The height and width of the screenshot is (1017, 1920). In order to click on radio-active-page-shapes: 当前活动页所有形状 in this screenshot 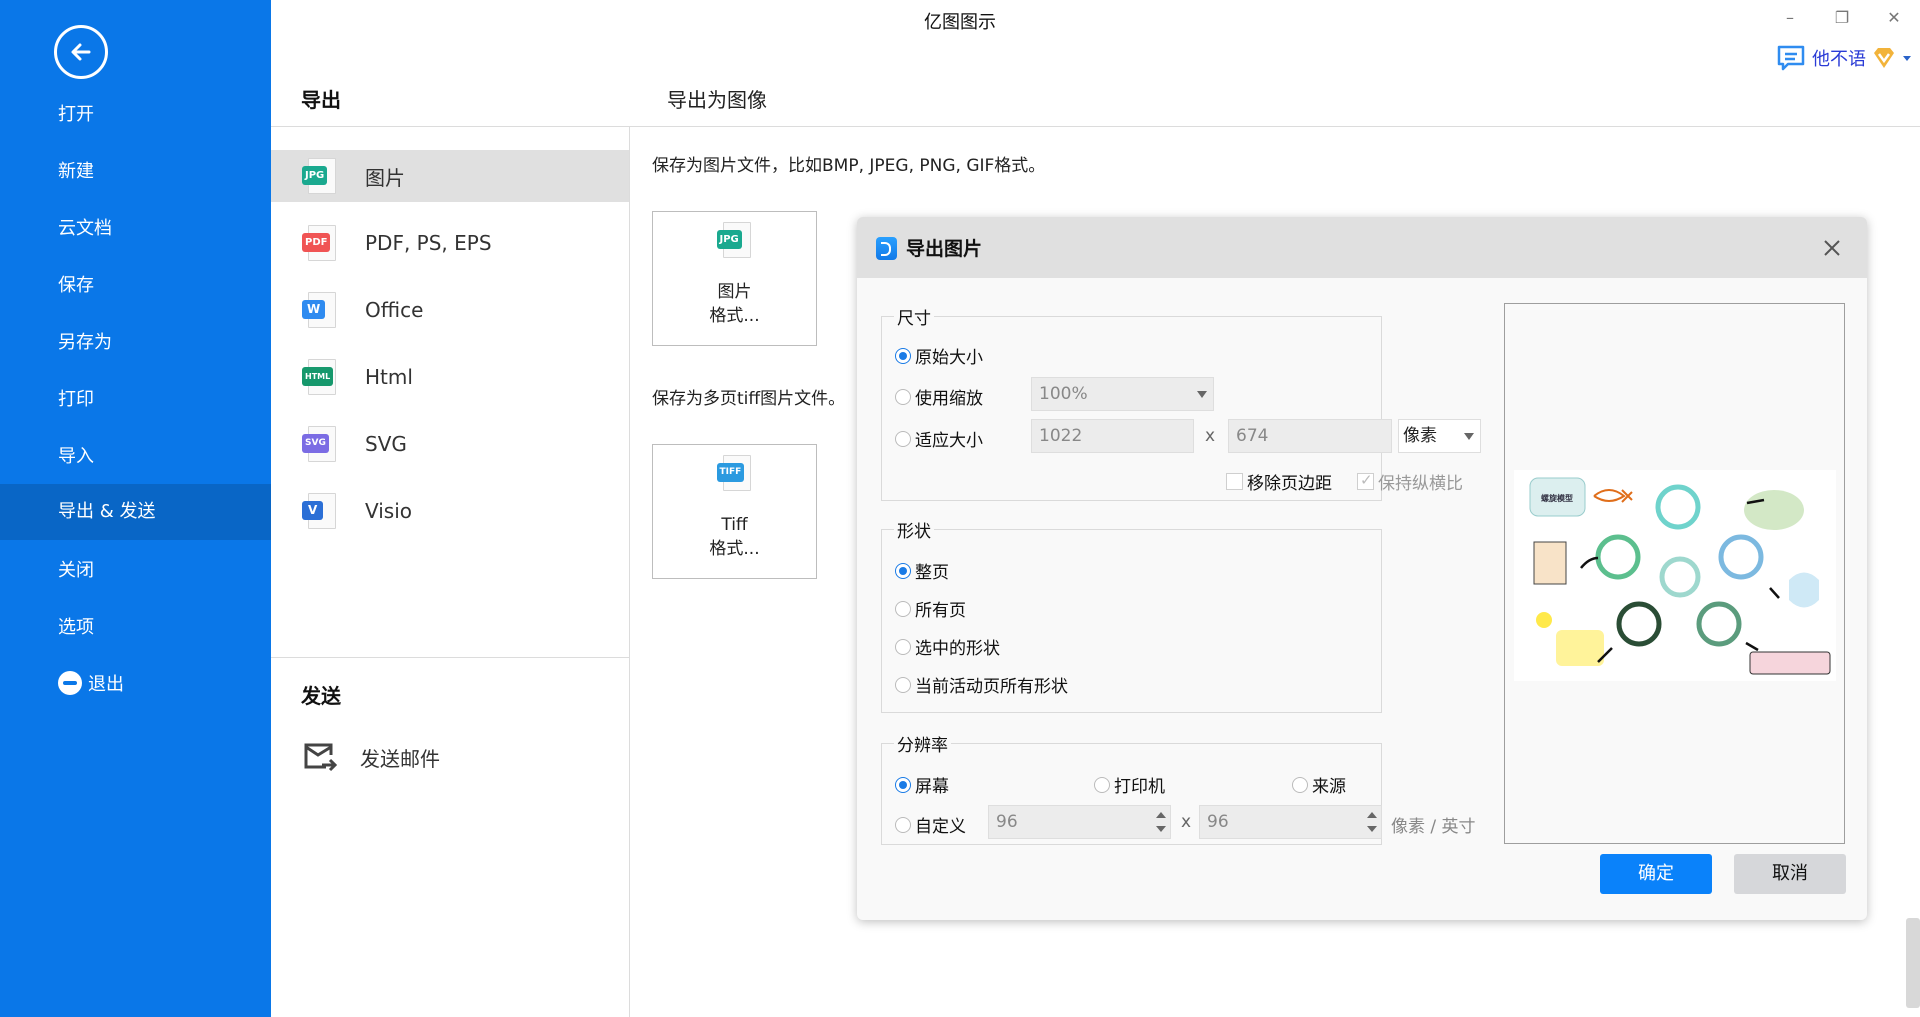, I will do `click(981, 684)`.